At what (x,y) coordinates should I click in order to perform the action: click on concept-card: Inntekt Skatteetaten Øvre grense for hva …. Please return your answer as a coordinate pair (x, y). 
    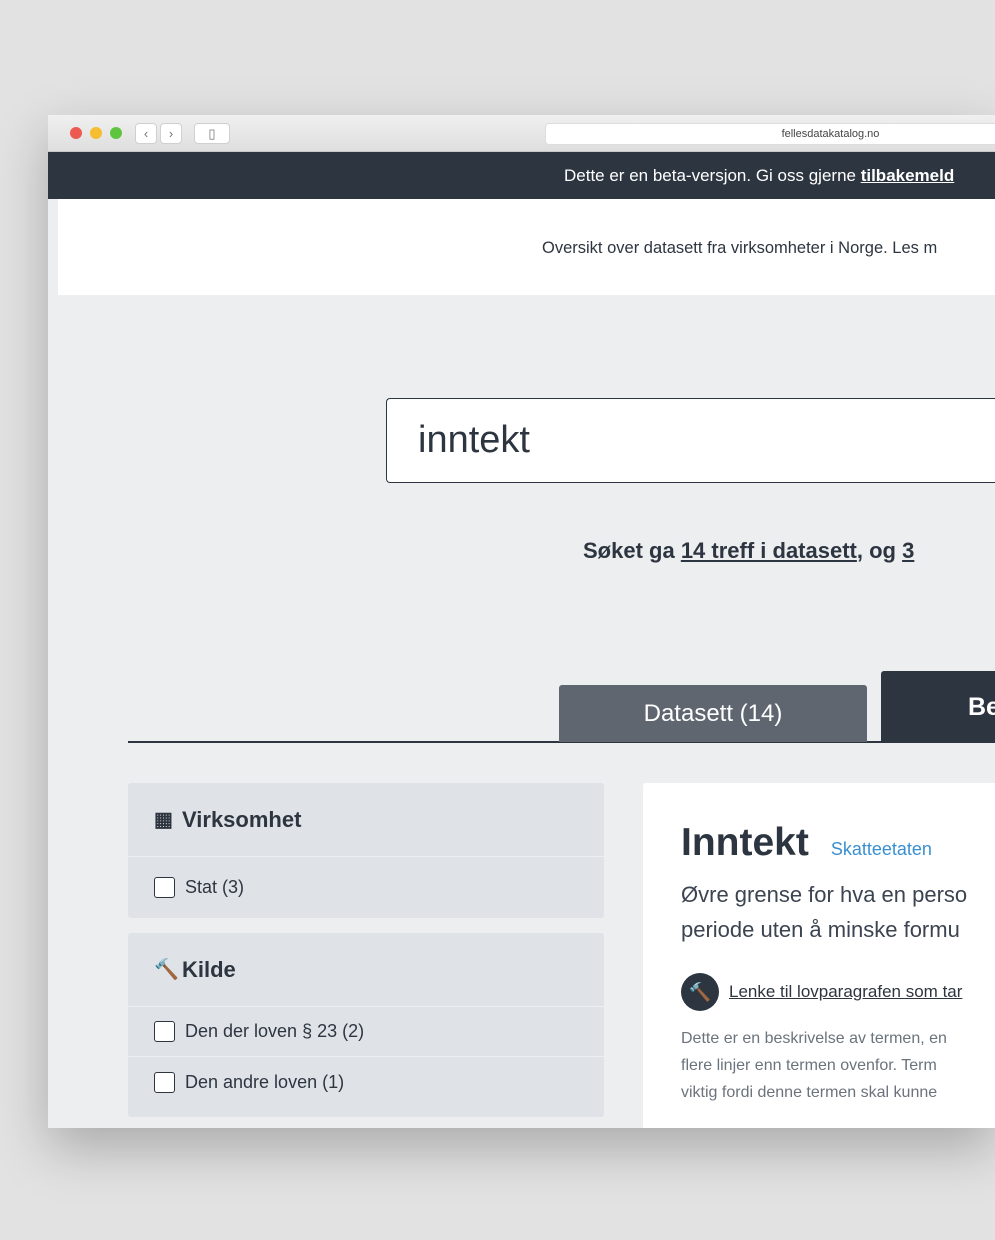
    Looking at the image, I should click on (819, 955).